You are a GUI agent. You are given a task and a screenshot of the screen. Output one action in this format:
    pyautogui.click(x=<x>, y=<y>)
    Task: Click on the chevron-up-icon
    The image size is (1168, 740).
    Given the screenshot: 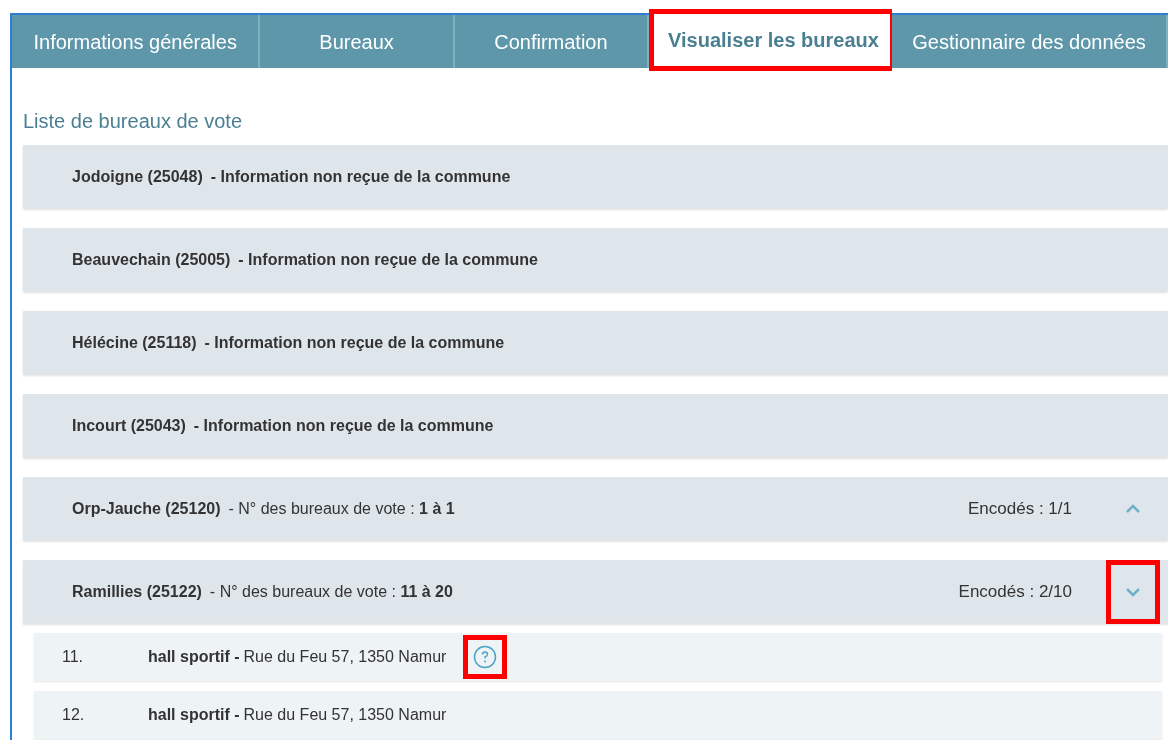 What is the action you would take?
    pyautogui.click(x=1133, y=508)
    